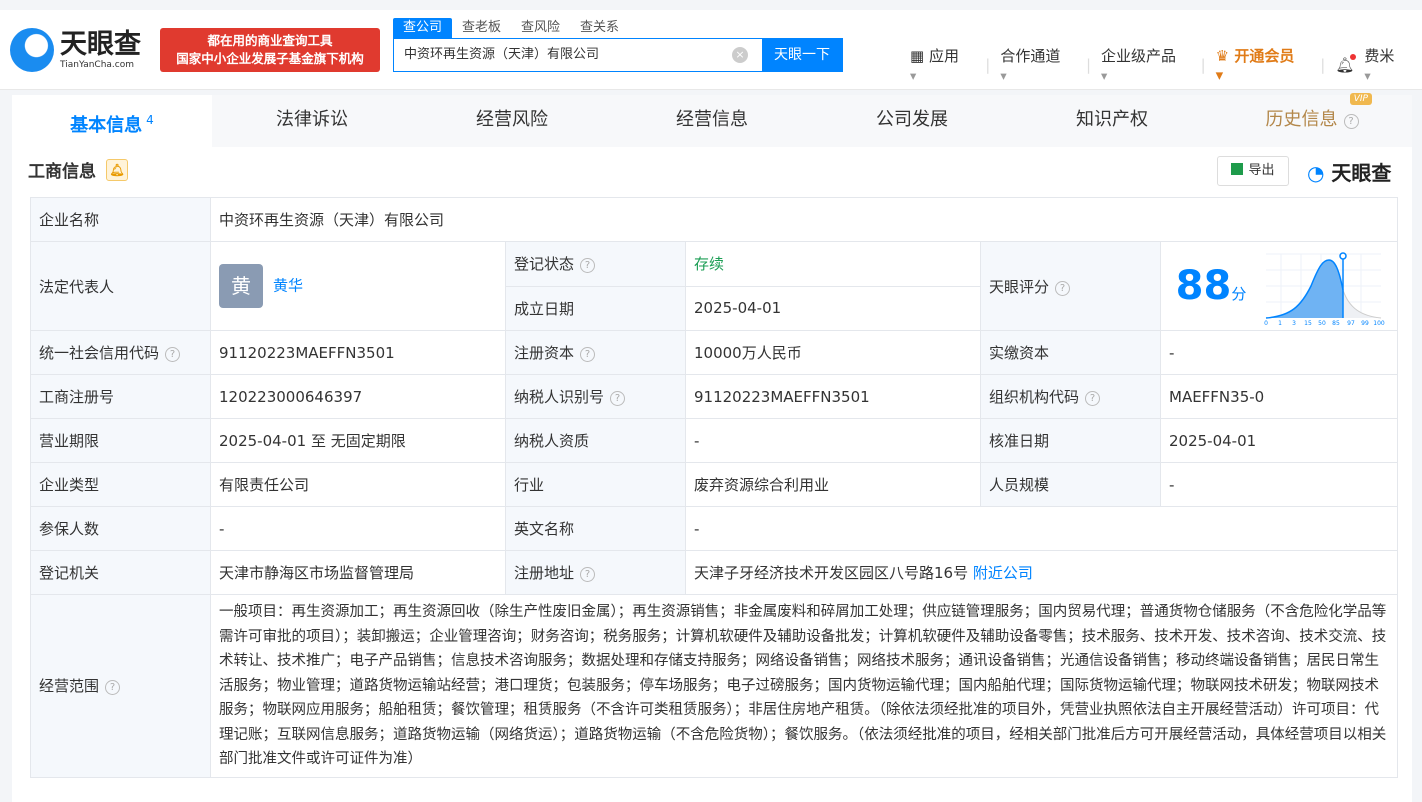 The image size is (1422, 802). What do you see at coordinates (1304, 289) in the screenshot?
I see `score-area` at bounding box center [1304, 289].